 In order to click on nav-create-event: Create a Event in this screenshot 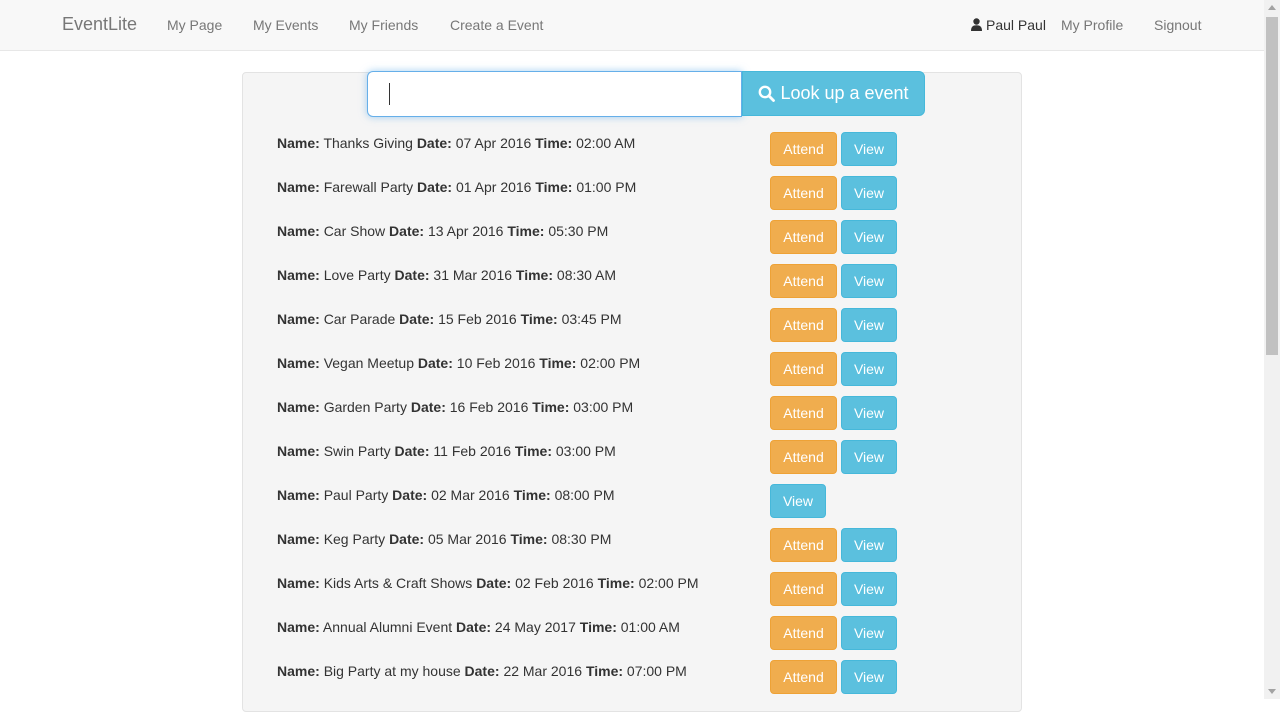, I will do `click(496, 25)`.